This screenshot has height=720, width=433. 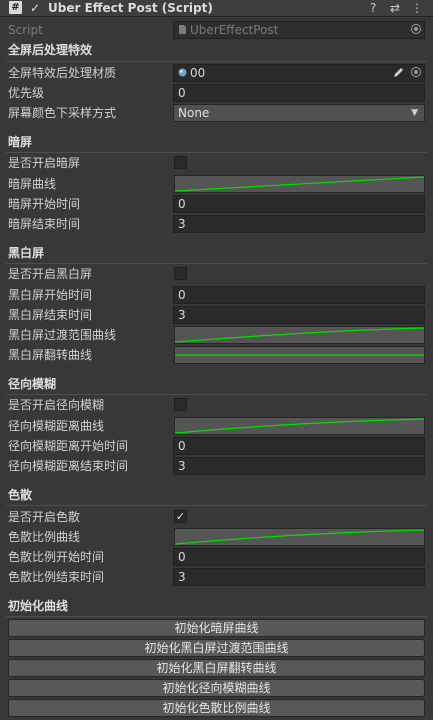 I want to click on chroma-enable-row: 是否开启色散 ✓, so click(x=216, y=517).